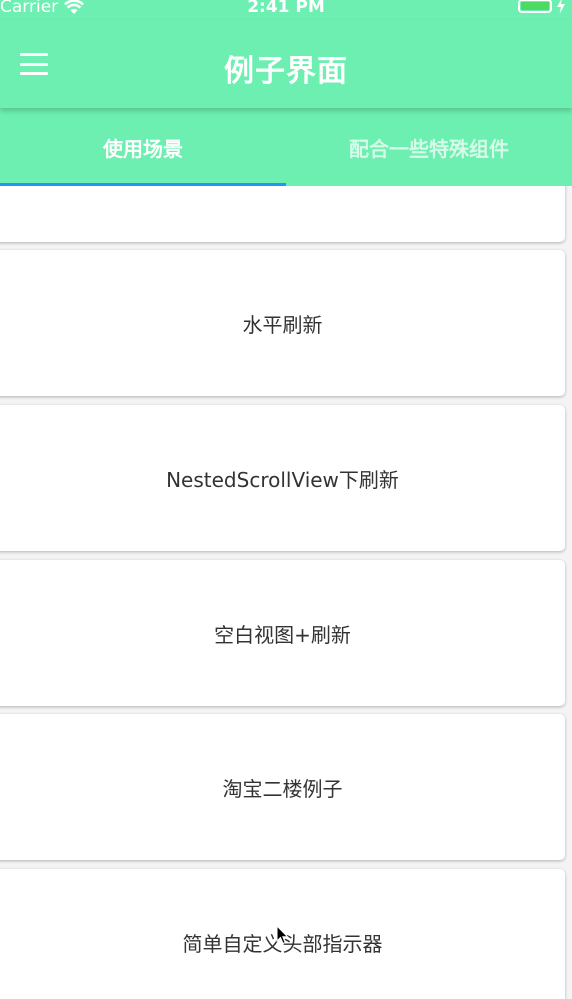 The width and height of the screenshot is (572, 999). I want to click on battery-icon, so click(535, 6).